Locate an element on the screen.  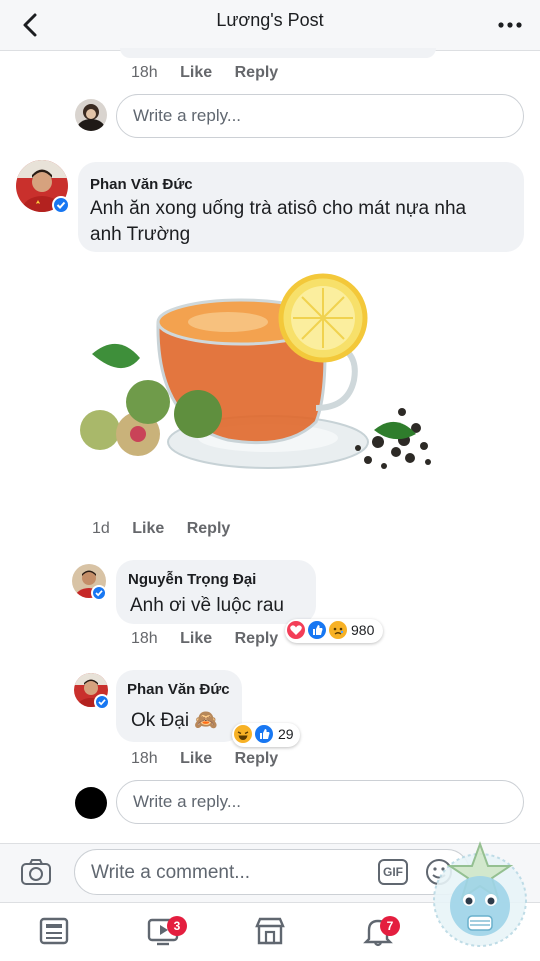
reply-bubble: Phan Văn Đức Ok Đại 🙈 is located at coordinates (179, 706).